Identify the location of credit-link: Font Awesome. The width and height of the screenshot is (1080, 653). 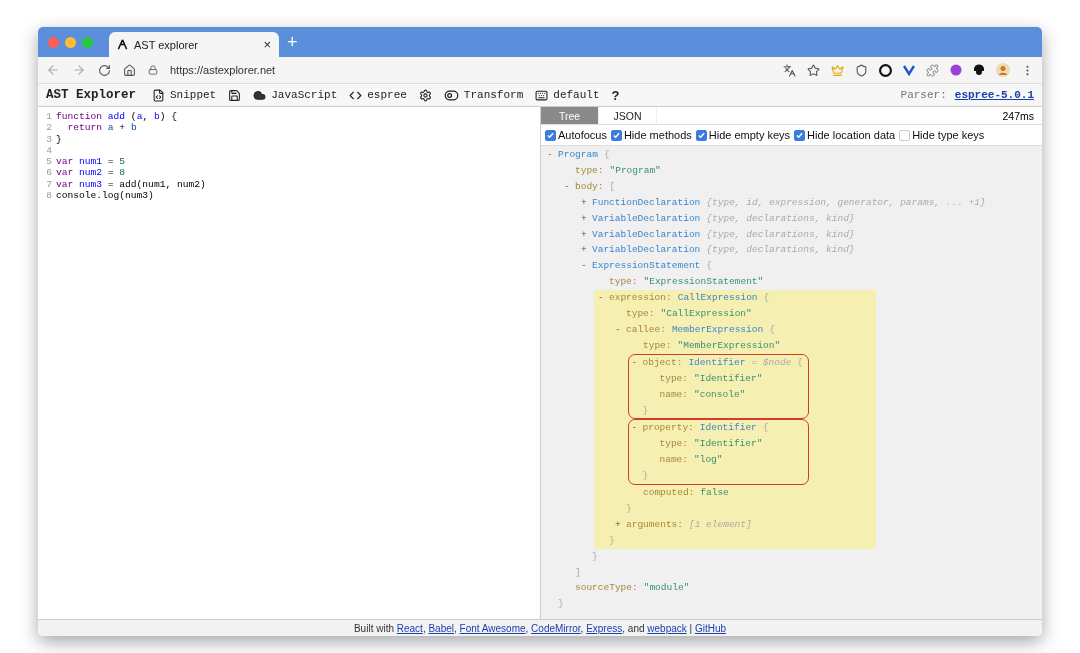
(492, 628).